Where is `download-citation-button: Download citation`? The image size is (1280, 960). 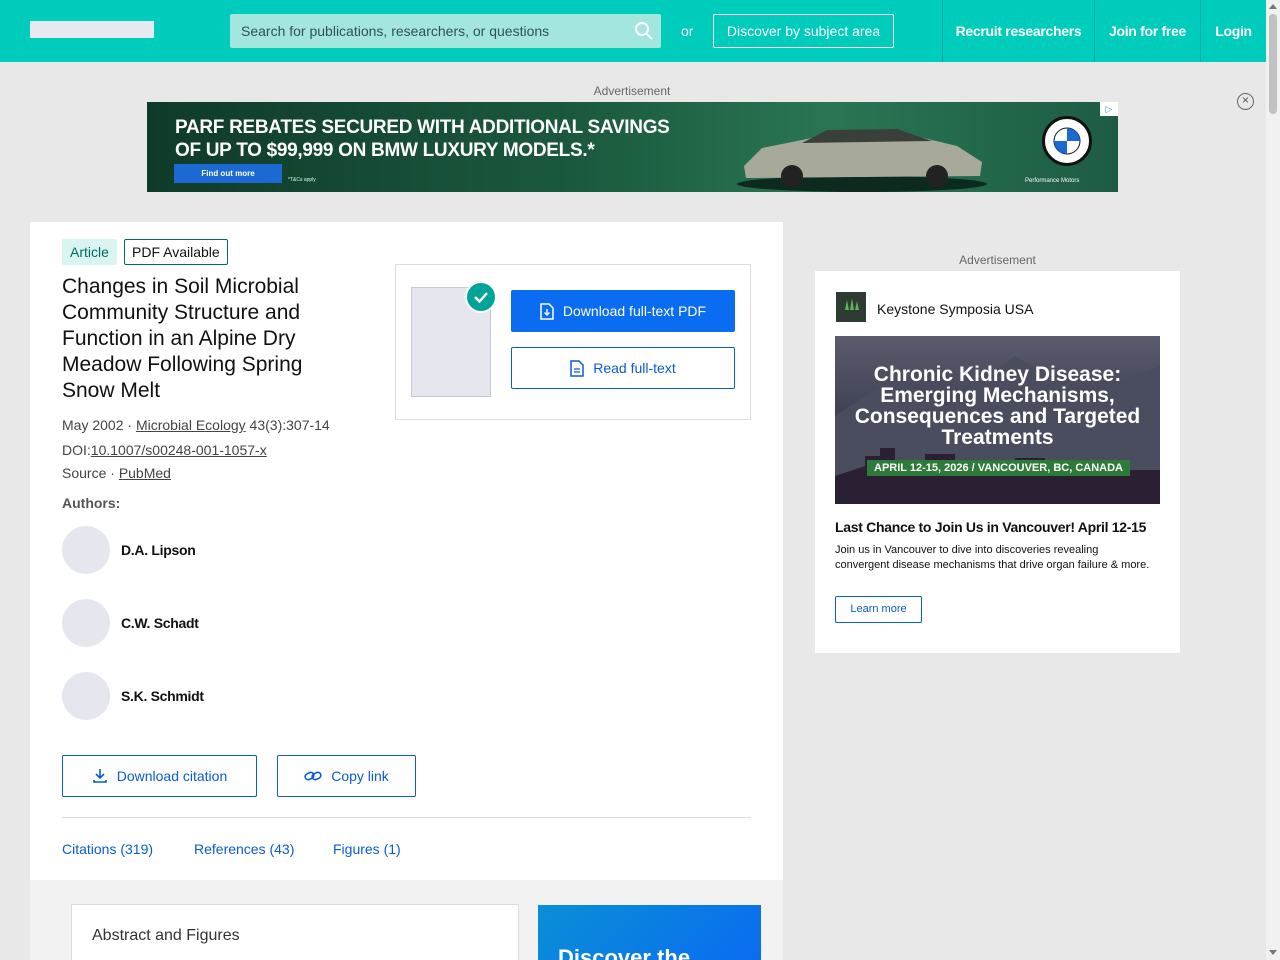
download-citation-button: Download citation is located at coordinates (159, 776).